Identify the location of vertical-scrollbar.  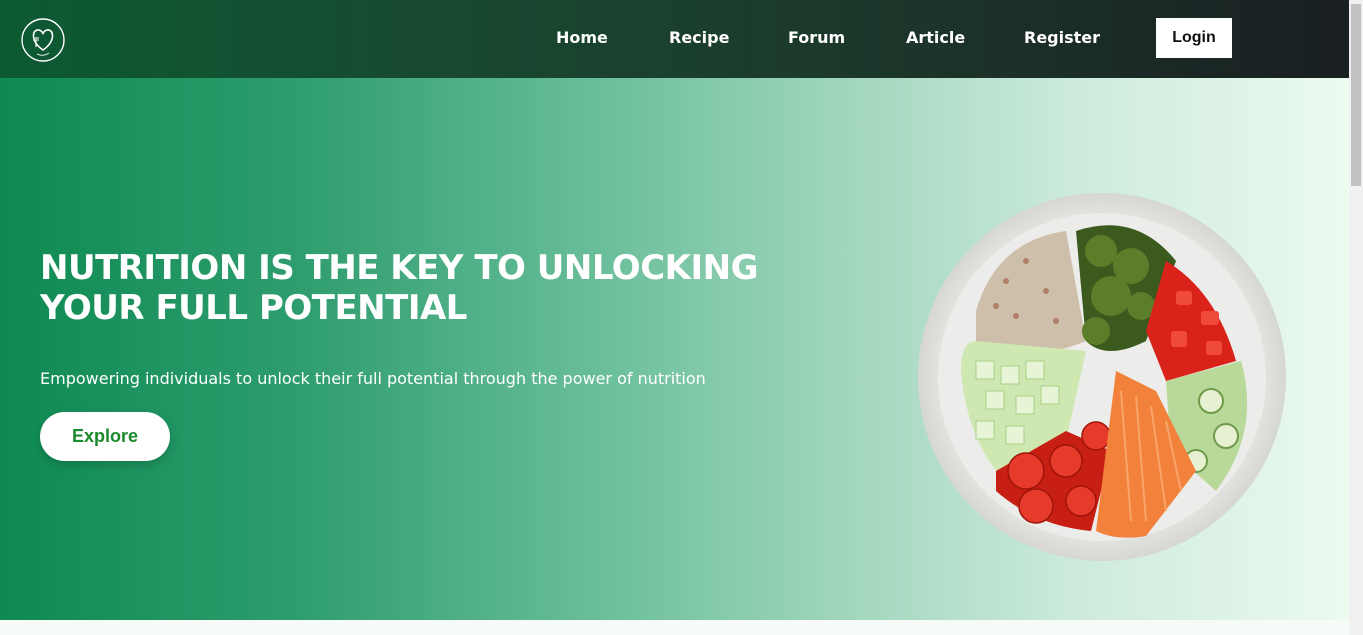
(1356, 317).